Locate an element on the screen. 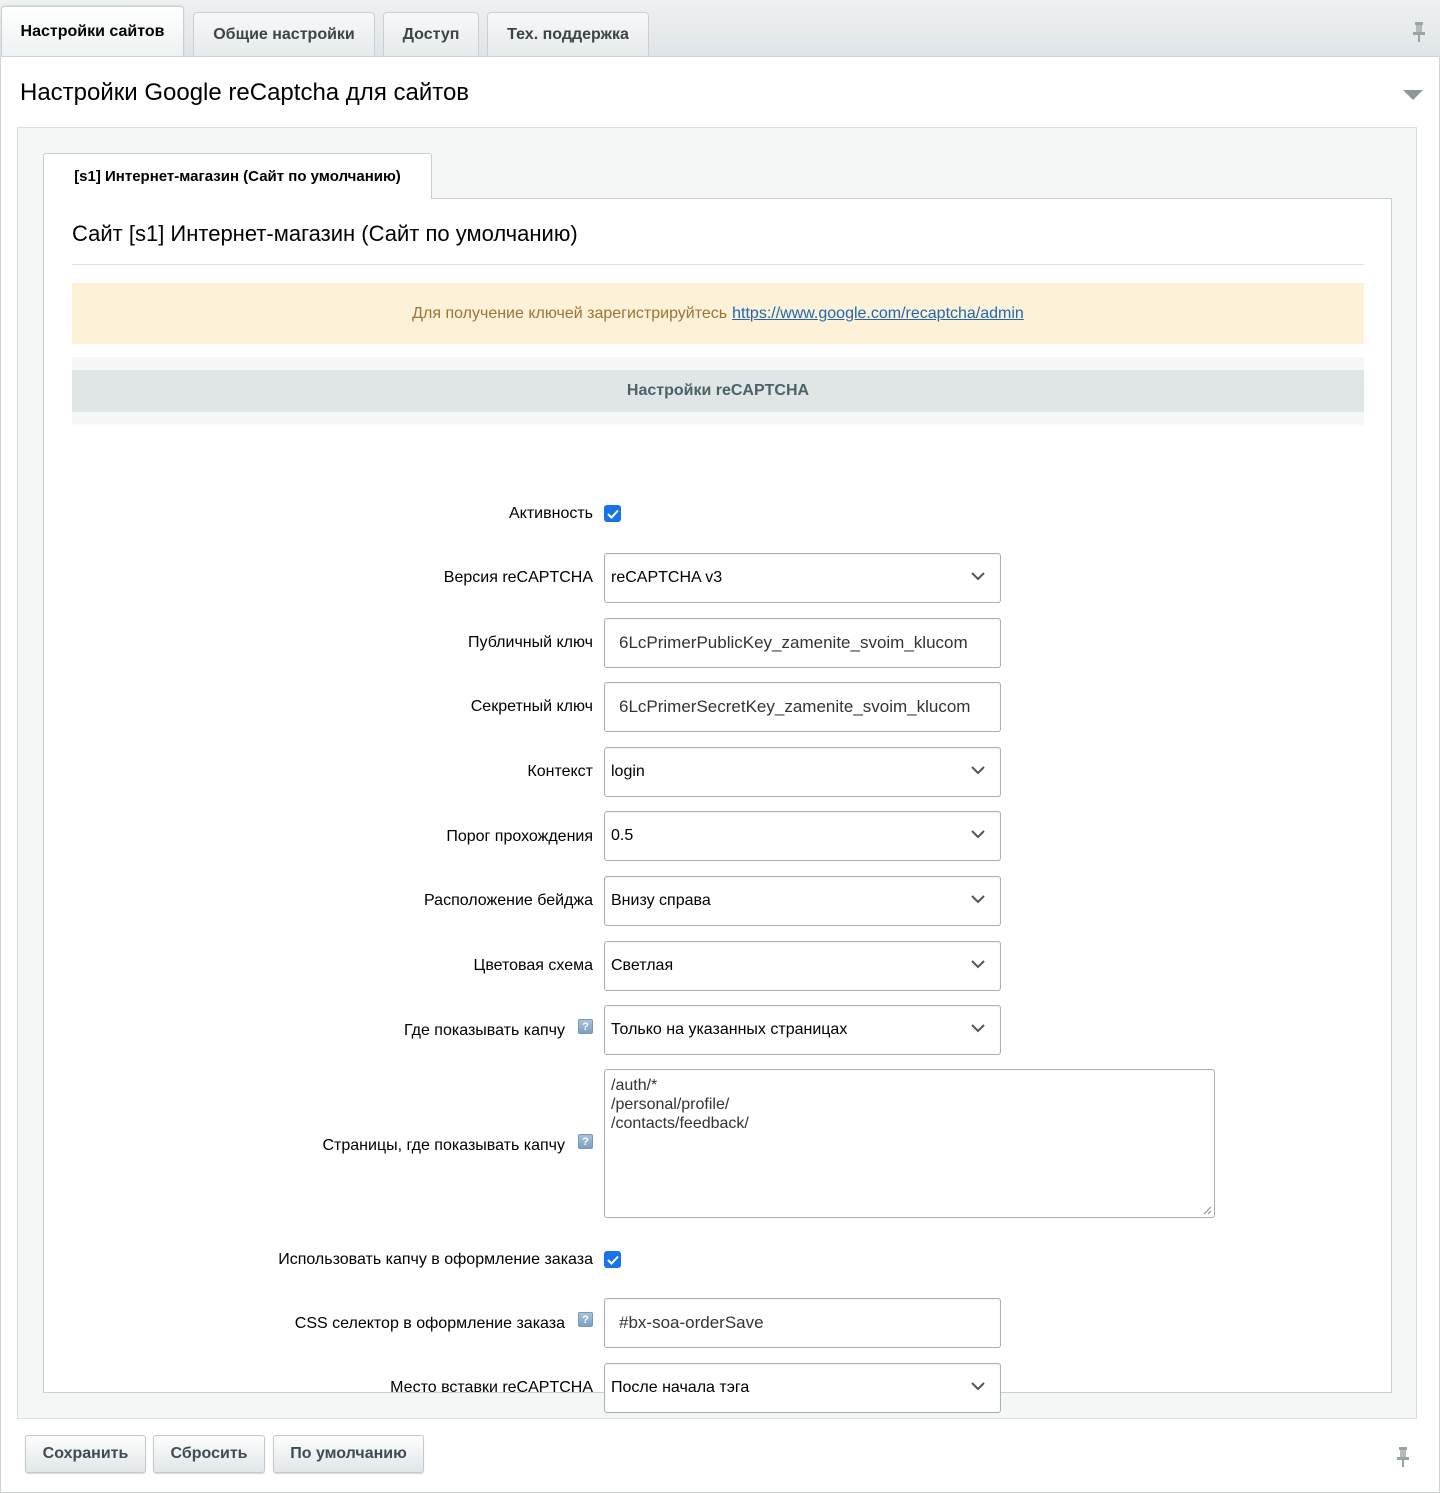 The image size is (1440, 1493). insert-label: Место вставки reCAPTCHA is located at coordinates (491, 1387).